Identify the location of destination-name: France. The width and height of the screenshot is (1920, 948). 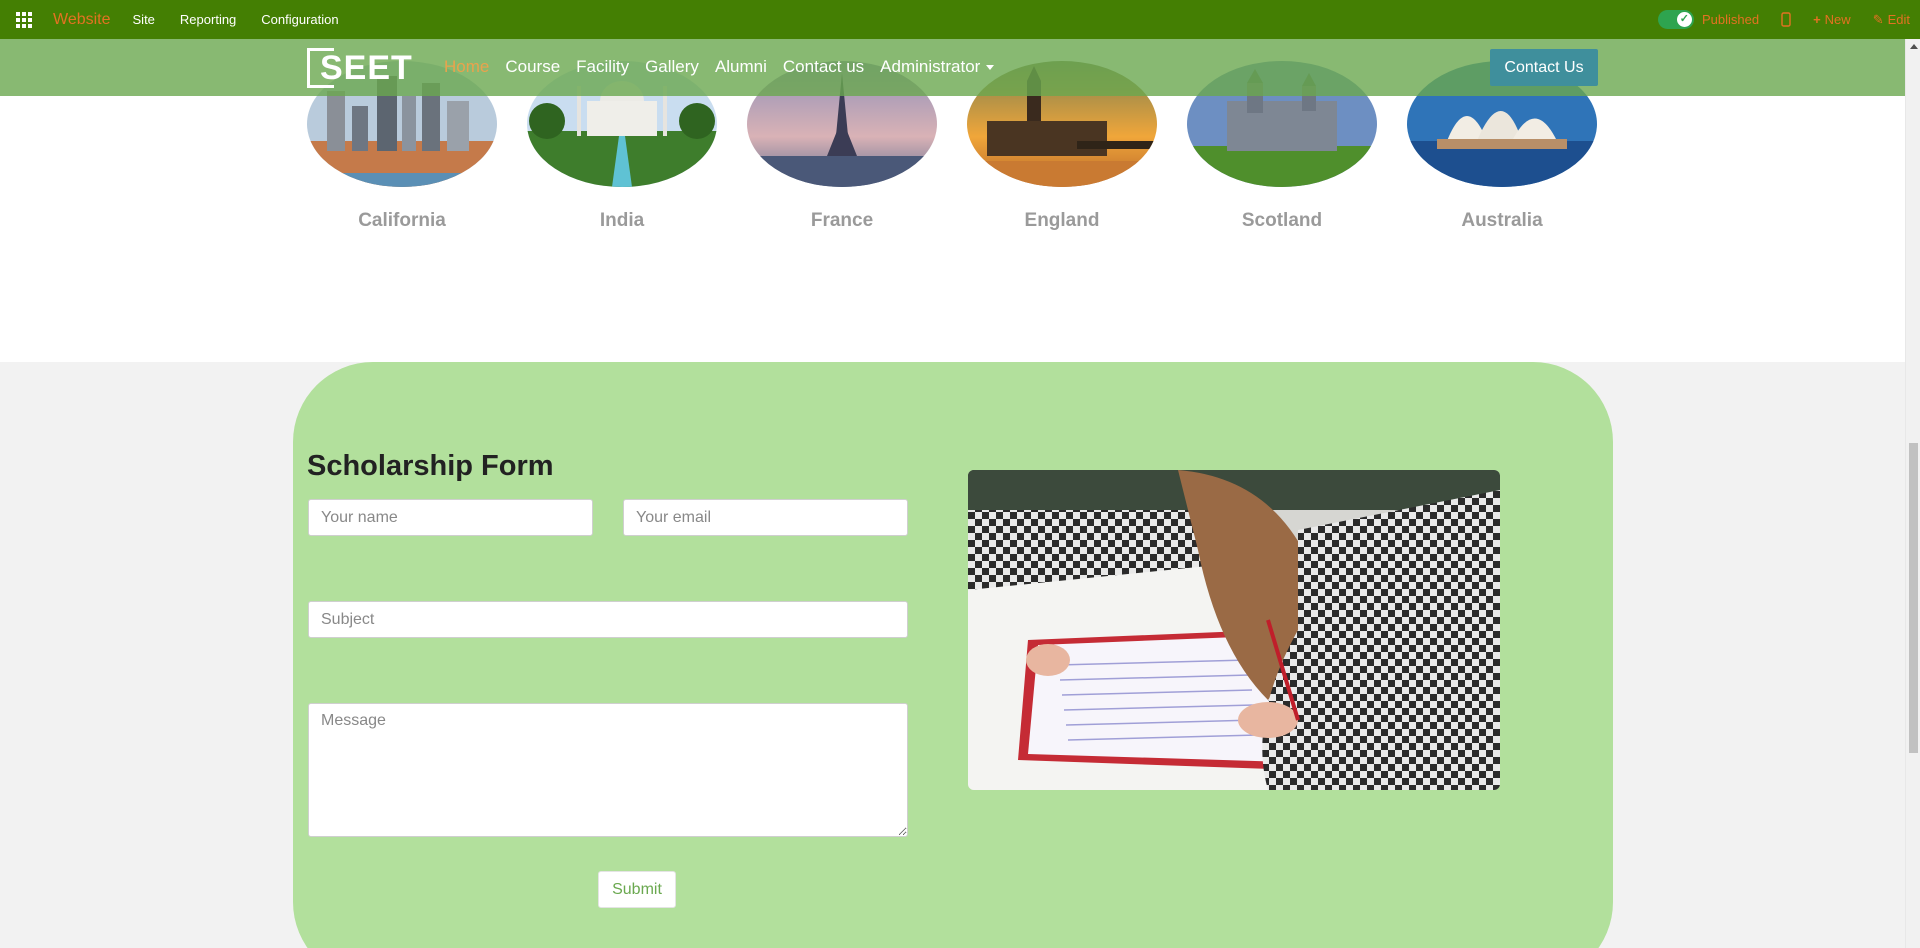
(842, 220).